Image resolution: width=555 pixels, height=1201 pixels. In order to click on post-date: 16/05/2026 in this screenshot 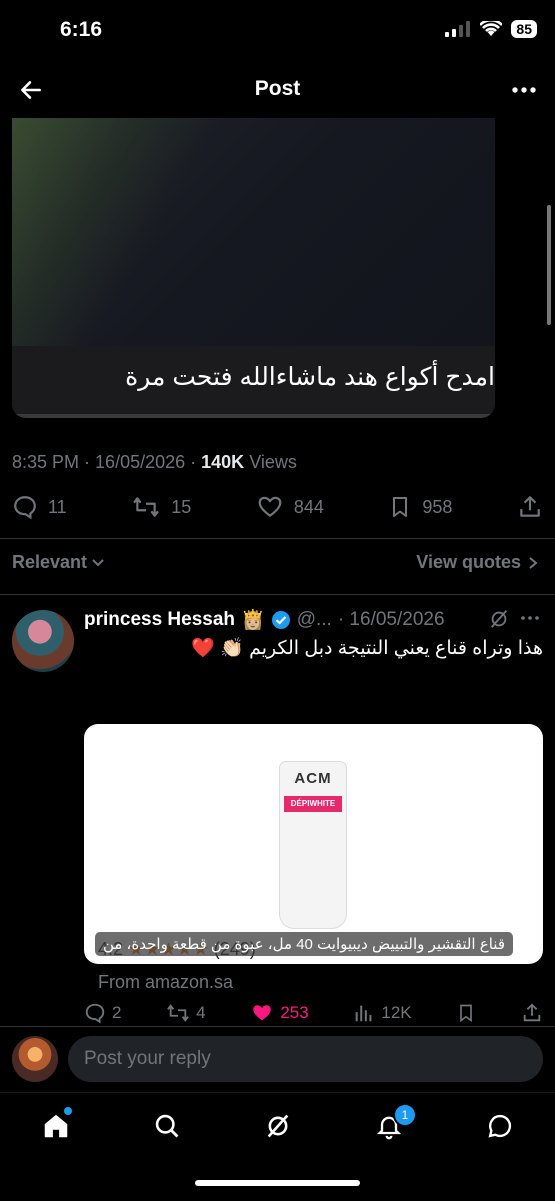, I will do `click(140, 462)`.